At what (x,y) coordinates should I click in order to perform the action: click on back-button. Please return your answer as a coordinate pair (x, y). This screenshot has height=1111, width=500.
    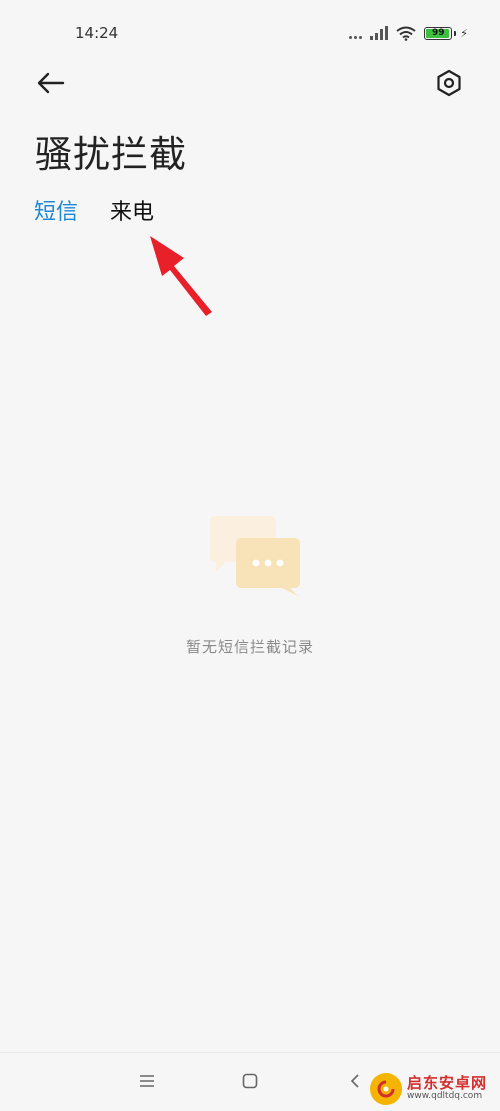
    Looking at the image, I should click on (51, 83).